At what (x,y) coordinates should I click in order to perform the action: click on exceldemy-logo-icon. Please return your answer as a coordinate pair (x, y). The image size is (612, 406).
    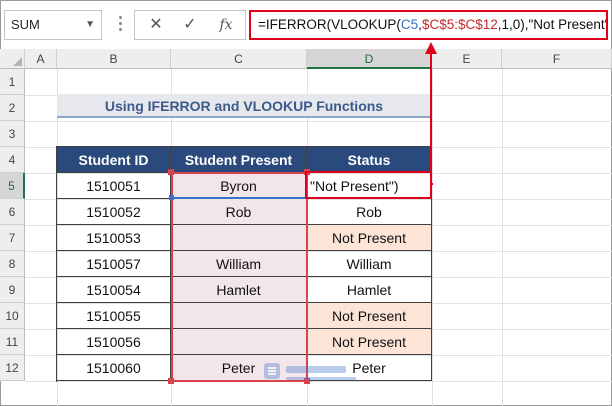
    Looking at the image, I should click on (310, 371).